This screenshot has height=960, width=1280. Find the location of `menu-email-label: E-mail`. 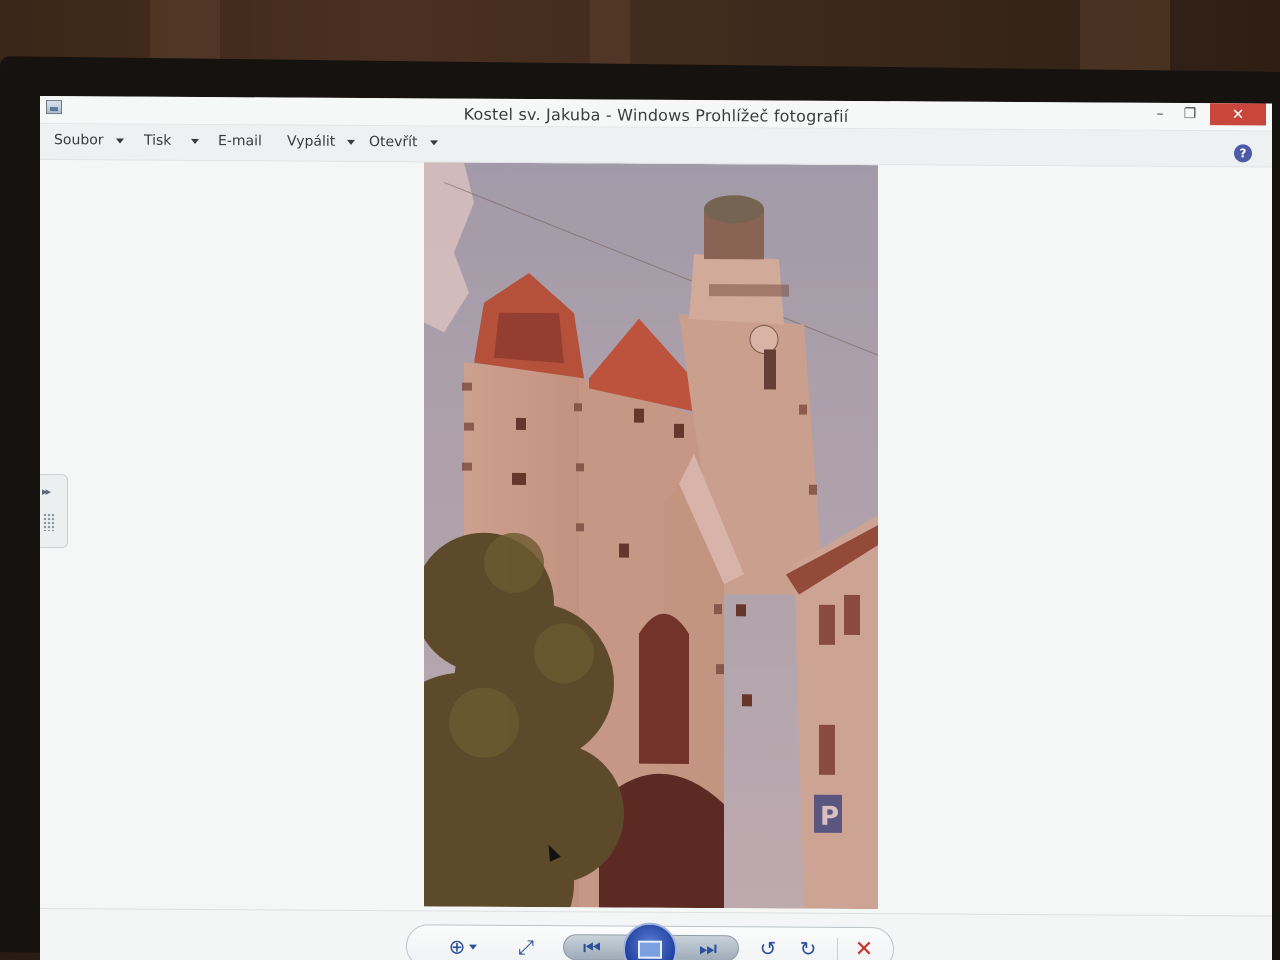

menu-email-label: E-mail is located at coordinates (240, 141).